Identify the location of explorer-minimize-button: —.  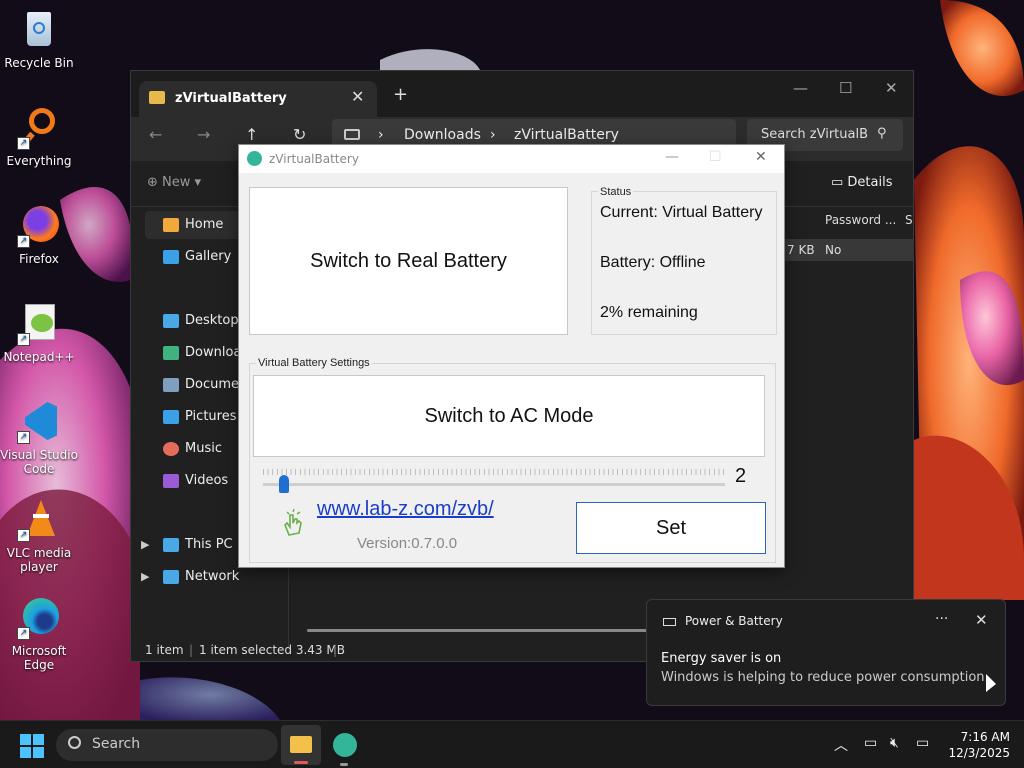
(800, 88).